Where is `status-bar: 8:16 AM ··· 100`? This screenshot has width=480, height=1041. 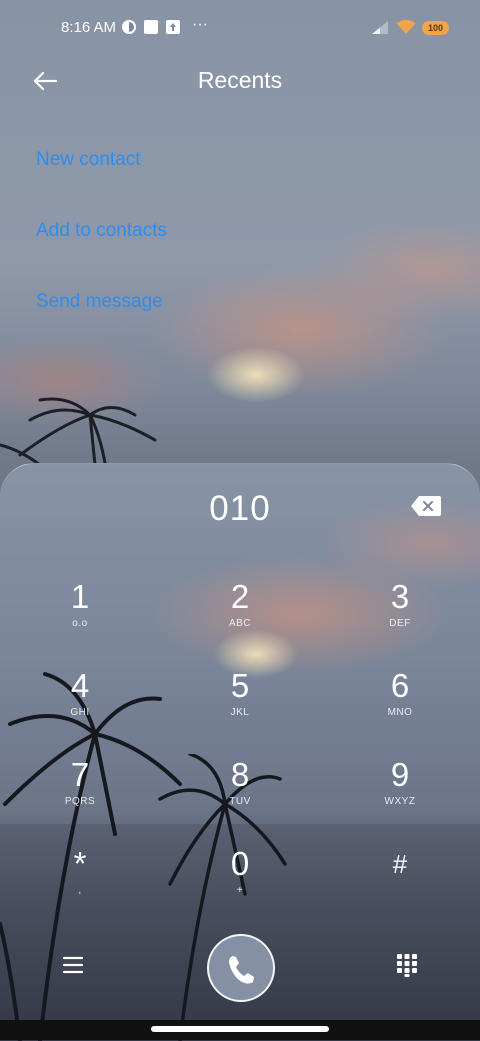 status-bar: 8:16 AM ··· 100 is located at coordinates (240, 28).